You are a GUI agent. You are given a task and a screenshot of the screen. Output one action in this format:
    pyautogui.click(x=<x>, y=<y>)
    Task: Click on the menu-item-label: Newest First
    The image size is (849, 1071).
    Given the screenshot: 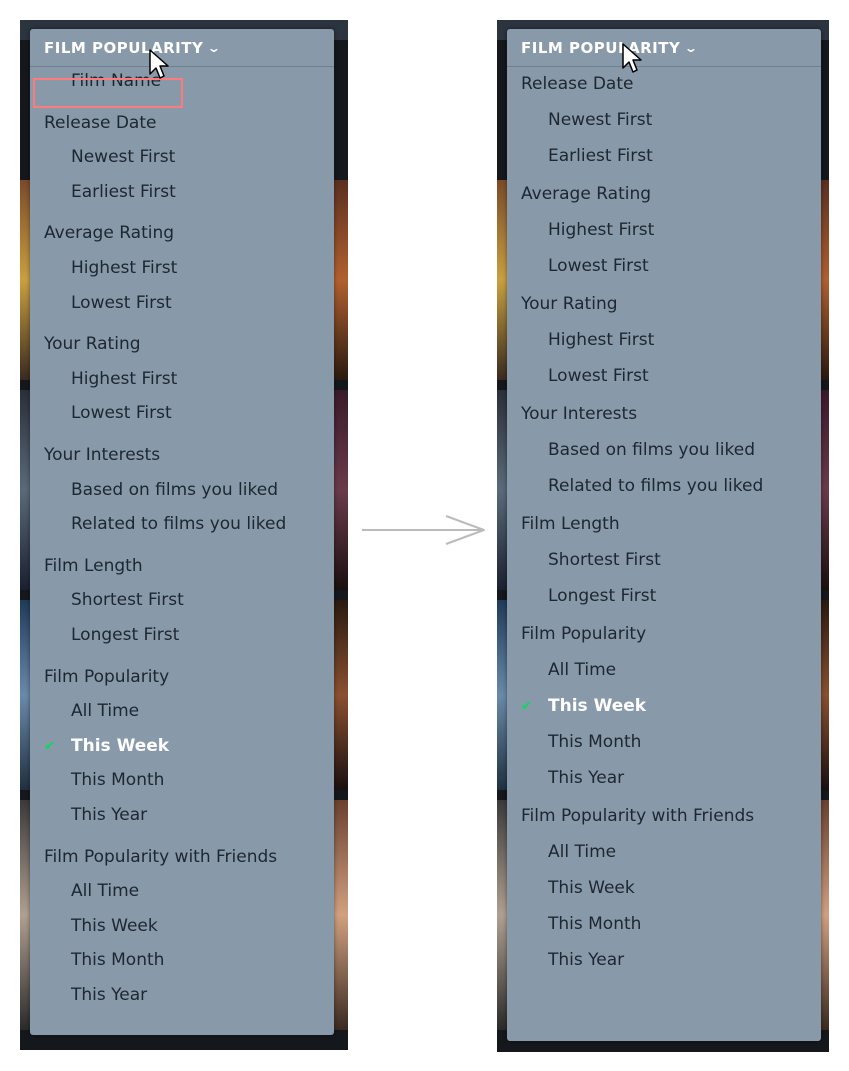 What is the action you would take?
    pyautogui.click(x=600, y=120)
    